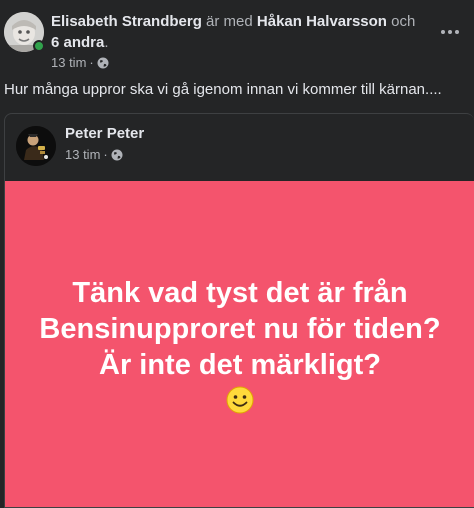 The width and height of the screenshot is (474, 508). I want to click on more-options-icon, so click(450, 32).